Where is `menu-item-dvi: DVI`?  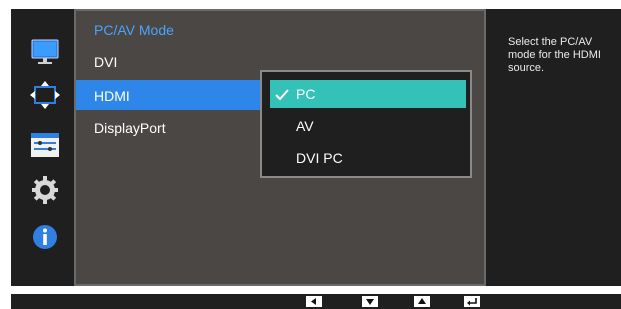
menu-item-dvi: DVI is located at coordinates (105, 62).